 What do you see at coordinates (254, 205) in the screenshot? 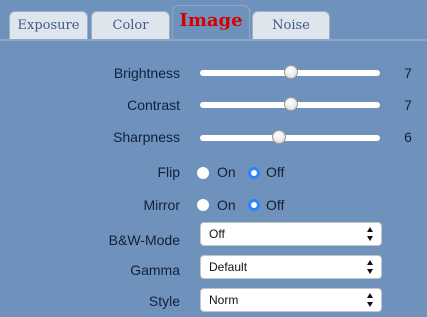
I see `mirror-off-radio` at bounding box center [254, 205].